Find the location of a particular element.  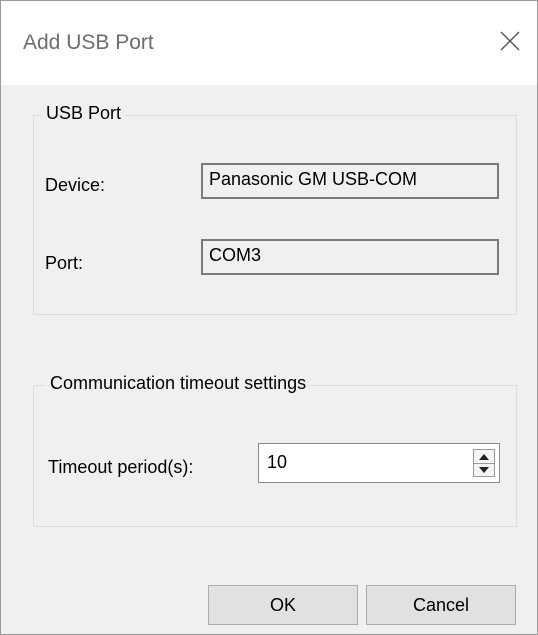

port-value: COM3 is located at coordinates (235, 255).